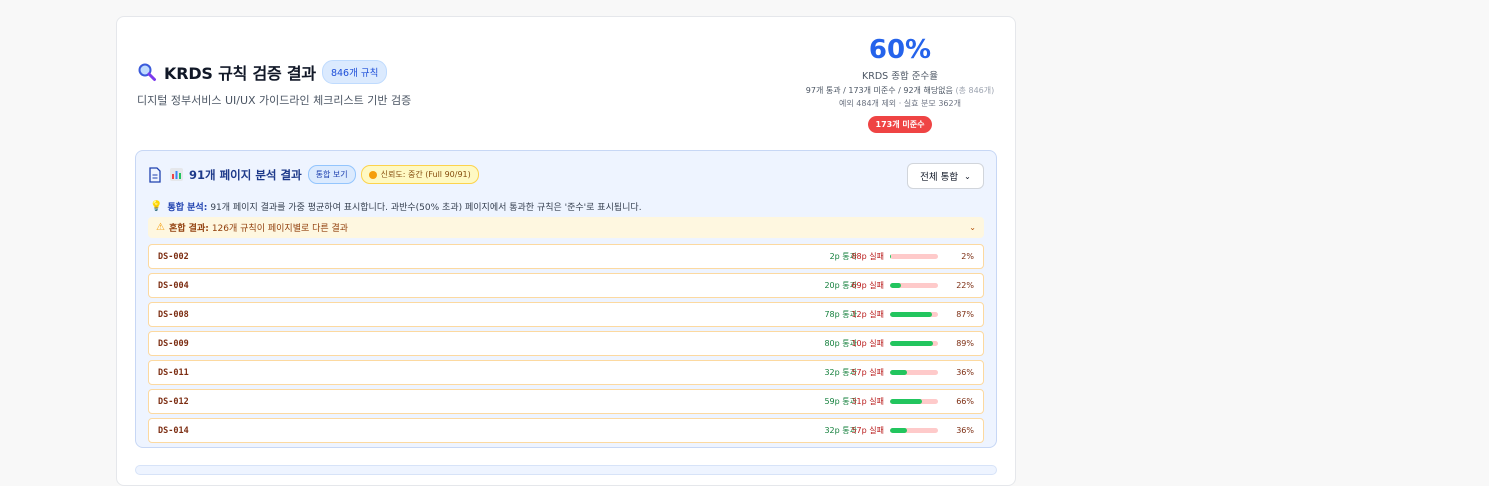 The height and width of the screenshot is (486, 1489). Describe the element at coordinates (975, 90) in the screenshot. I see `score-total: (총 846개)` at that location.